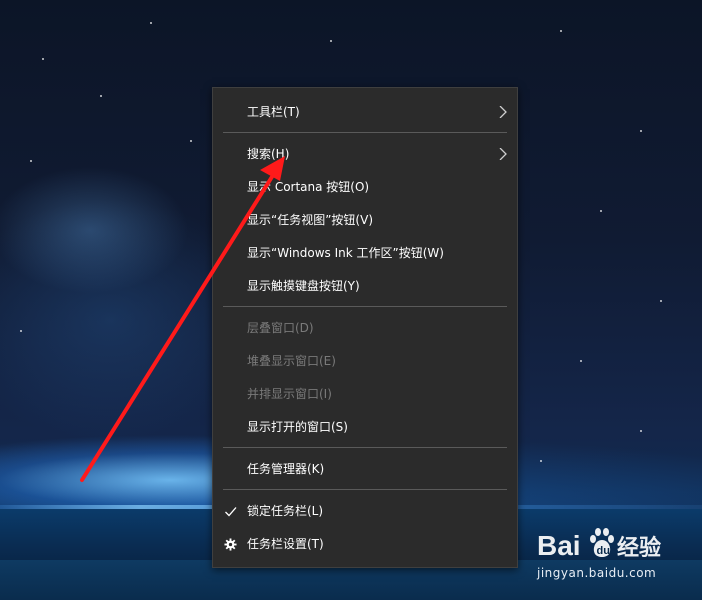  Describe the element at coordinates (230, 544) in the screenshot. I see `gear-icon` at that location.